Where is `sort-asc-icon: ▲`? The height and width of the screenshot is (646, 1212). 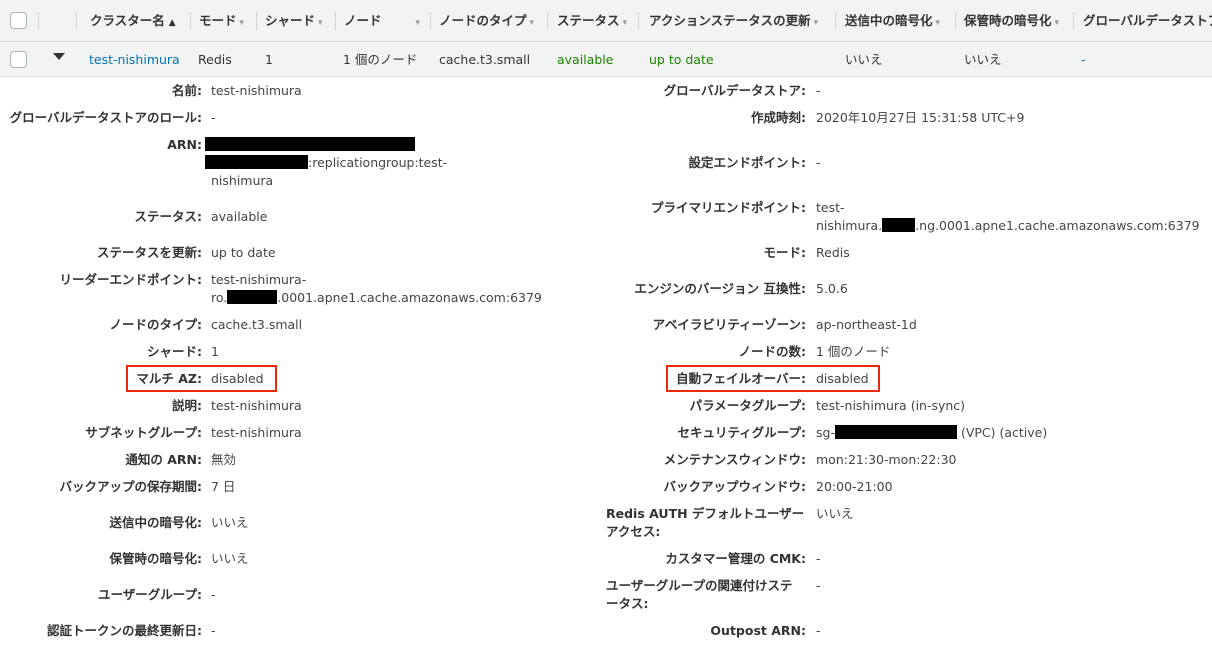
sort-asc-icon: ▲ is located at coordinates (172, 23).